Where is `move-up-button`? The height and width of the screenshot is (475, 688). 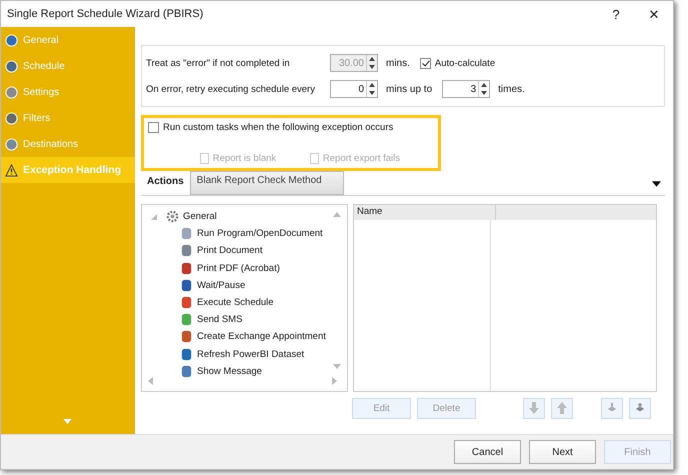 move-up-button is located at coordinates (562, 408).